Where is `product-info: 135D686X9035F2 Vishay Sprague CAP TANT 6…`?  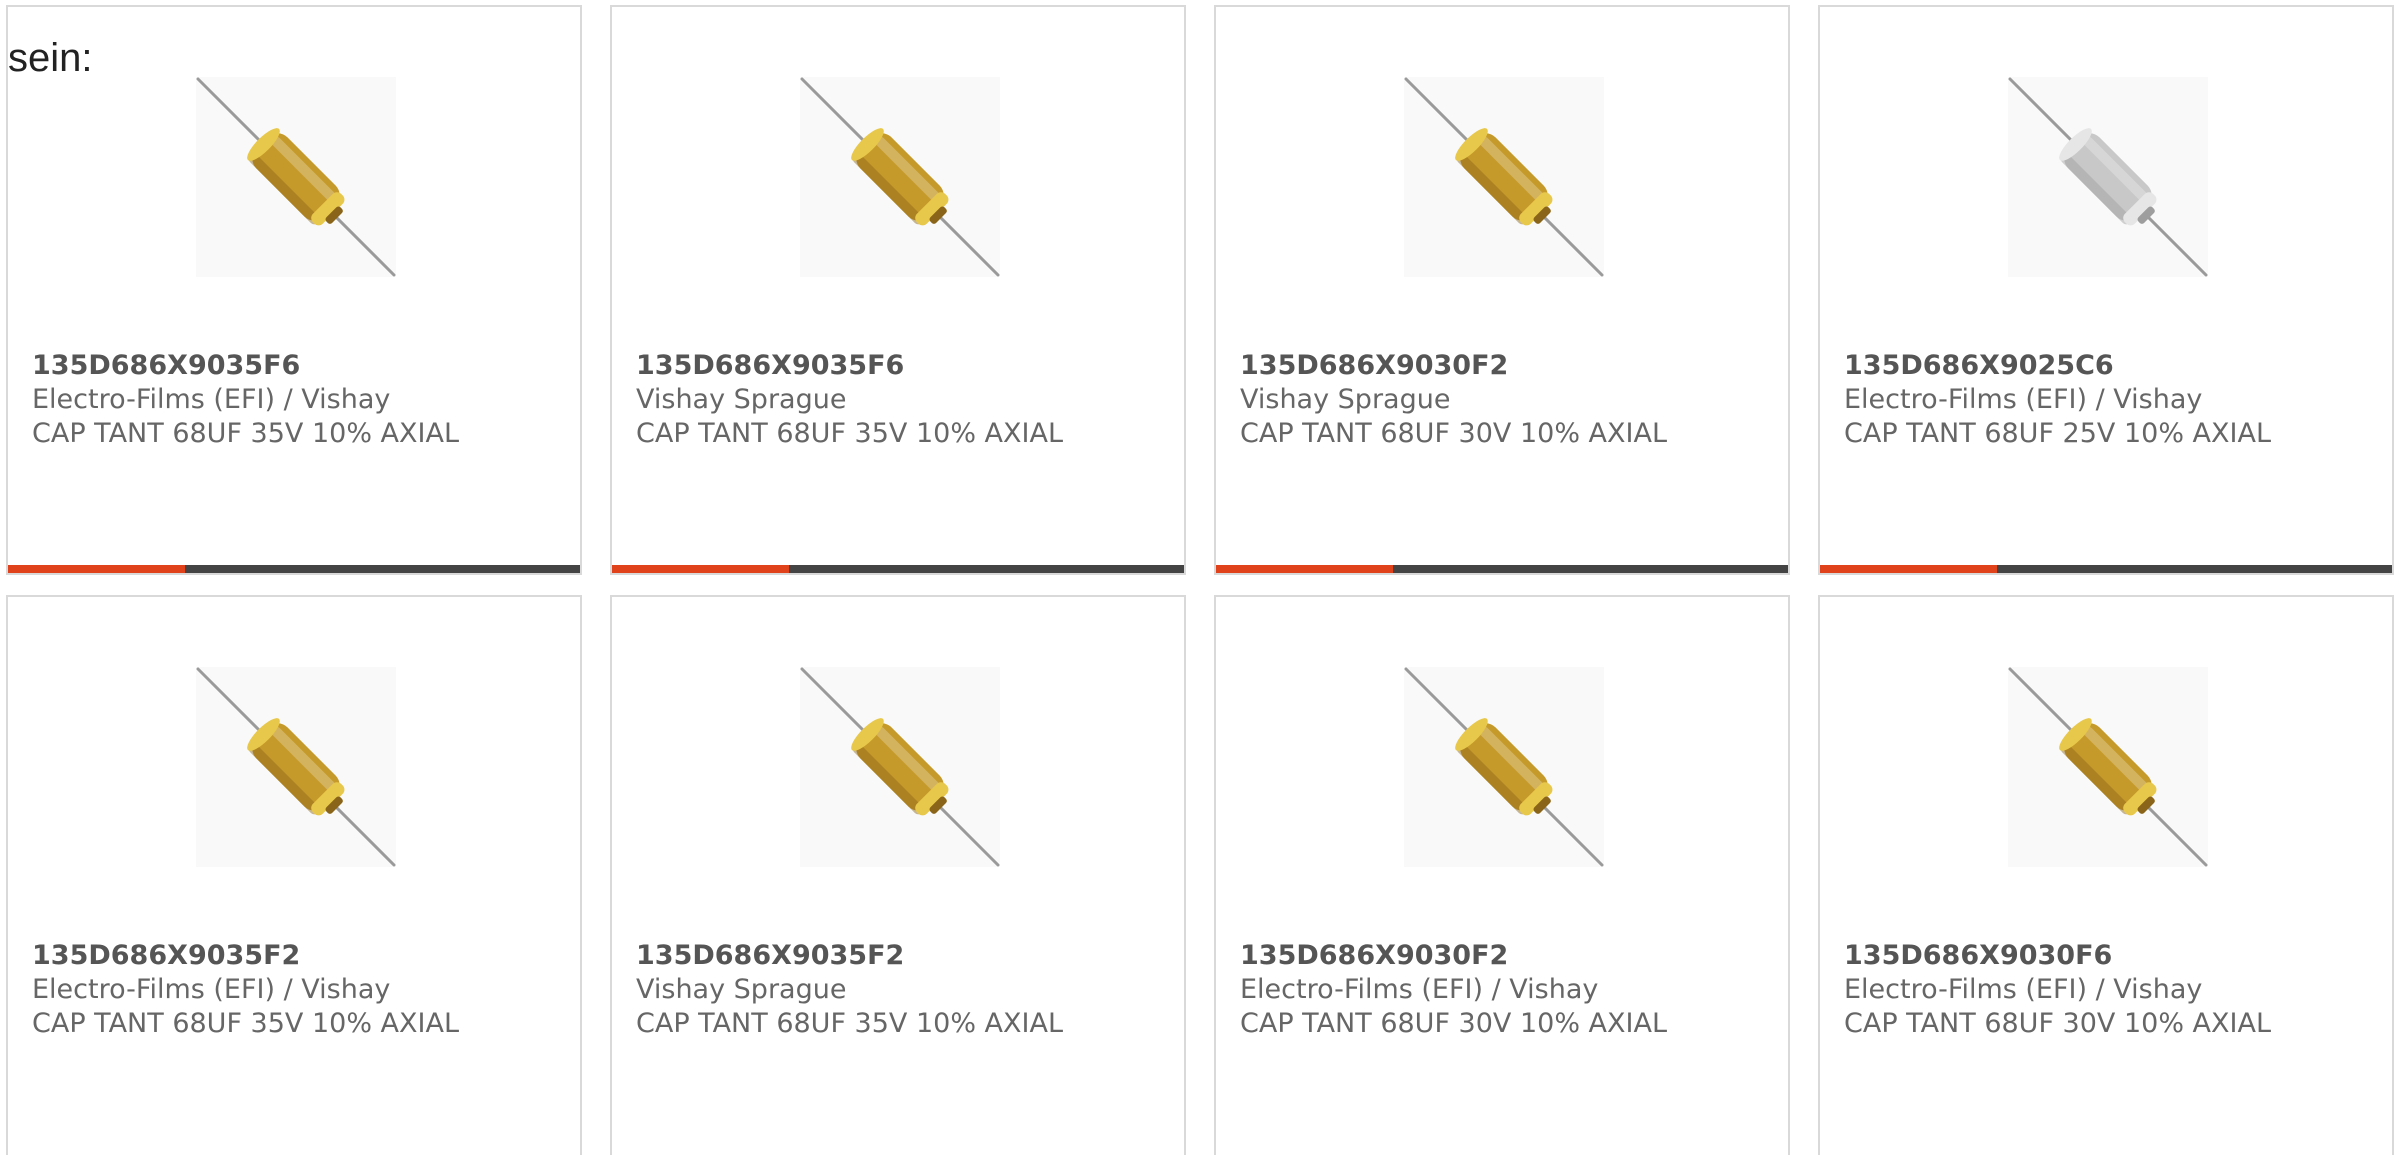 product-info: 135D686X9035F2 Vishay Sprague CAP TANT 6… is located at coordinates (905, 990).